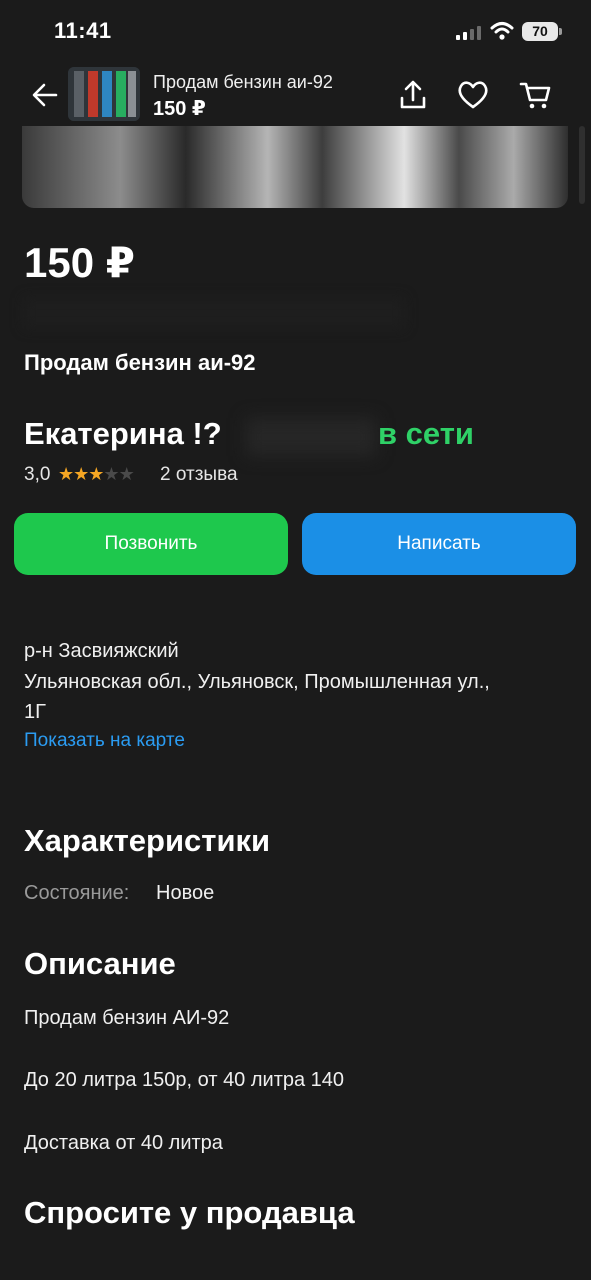 The height and width of the screenshot is (1280, 591). Describe the element at coordinates (243, 82) in the screenshot. I see `header-title: Продам бензин аи-92` at that location.